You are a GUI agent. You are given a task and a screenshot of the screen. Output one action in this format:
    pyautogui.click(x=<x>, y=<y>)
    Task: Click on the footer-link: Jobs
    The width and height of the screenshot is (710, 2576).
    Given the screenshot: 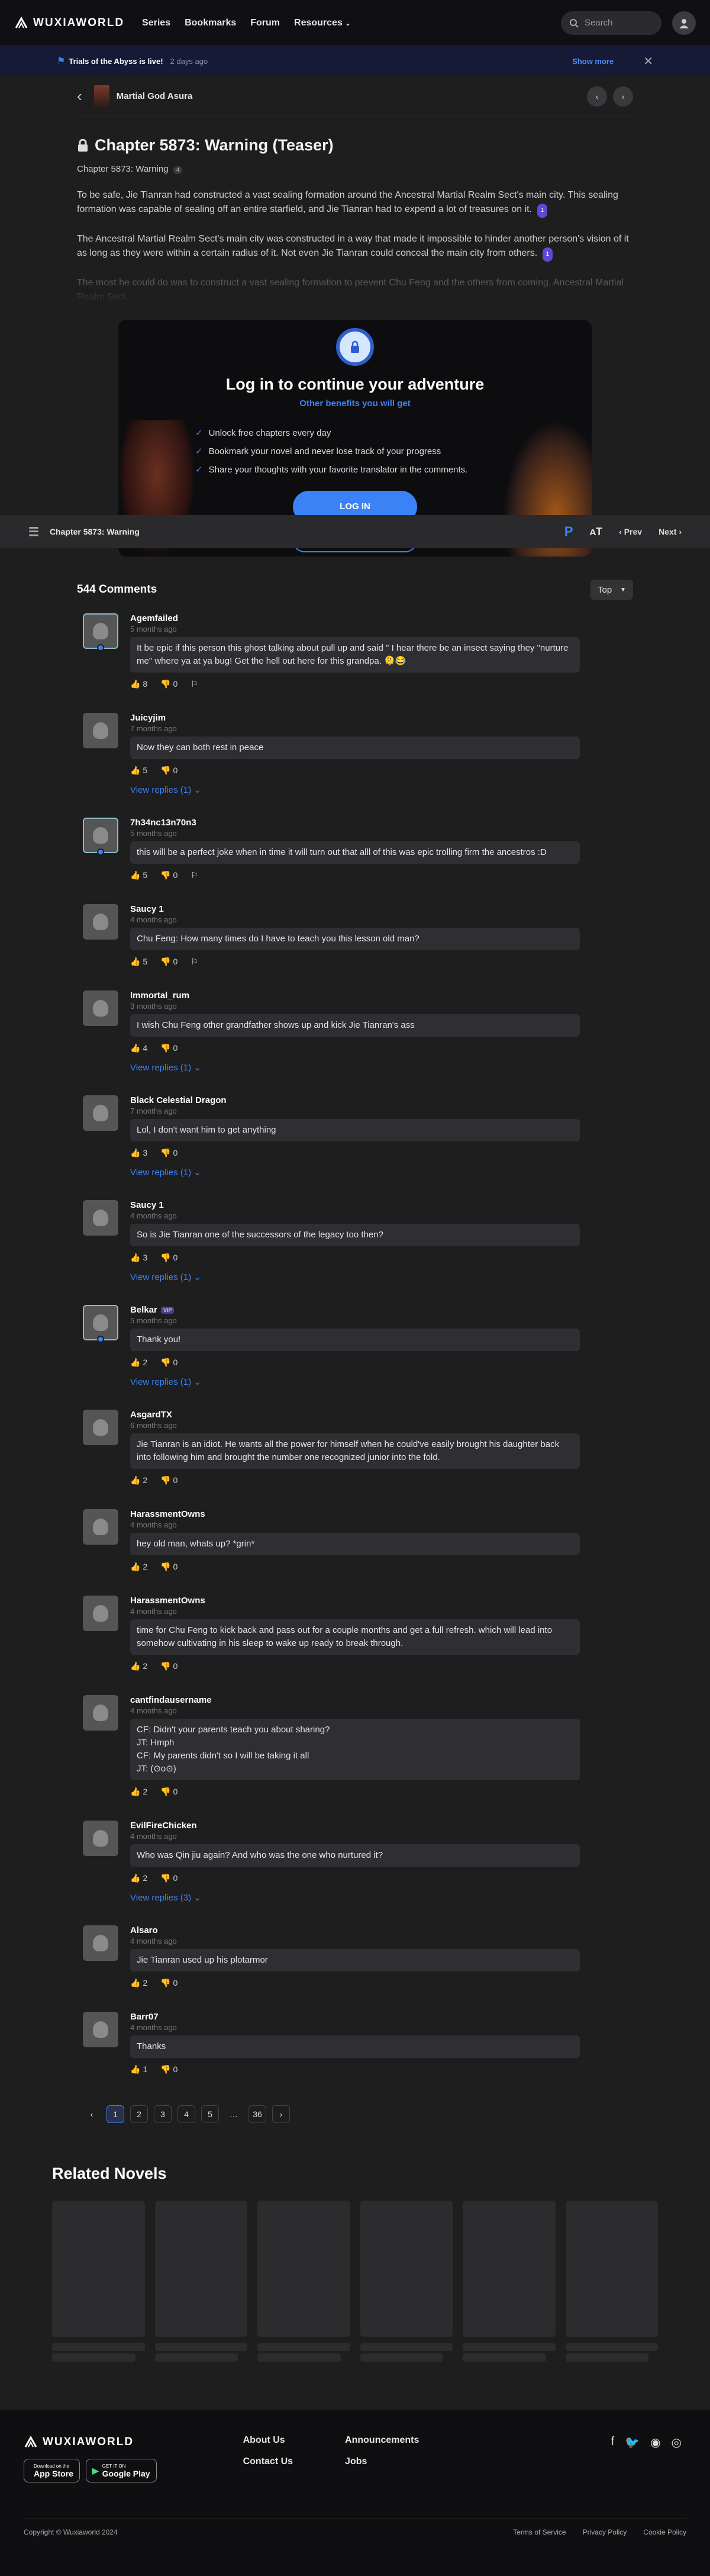 What is the action you would take?
    pyautogui.click(x=382, y=2461)
    